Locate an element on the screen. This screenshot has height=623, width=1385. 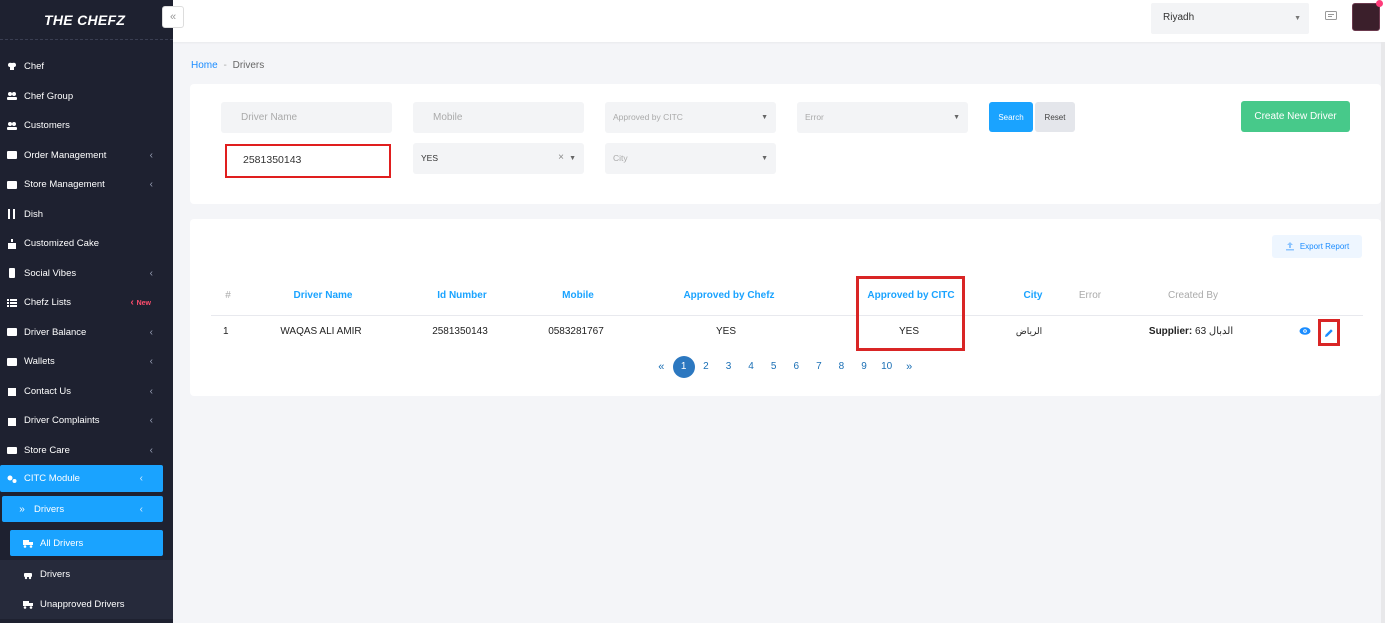
list-icon is located at coordinates (12, 155).